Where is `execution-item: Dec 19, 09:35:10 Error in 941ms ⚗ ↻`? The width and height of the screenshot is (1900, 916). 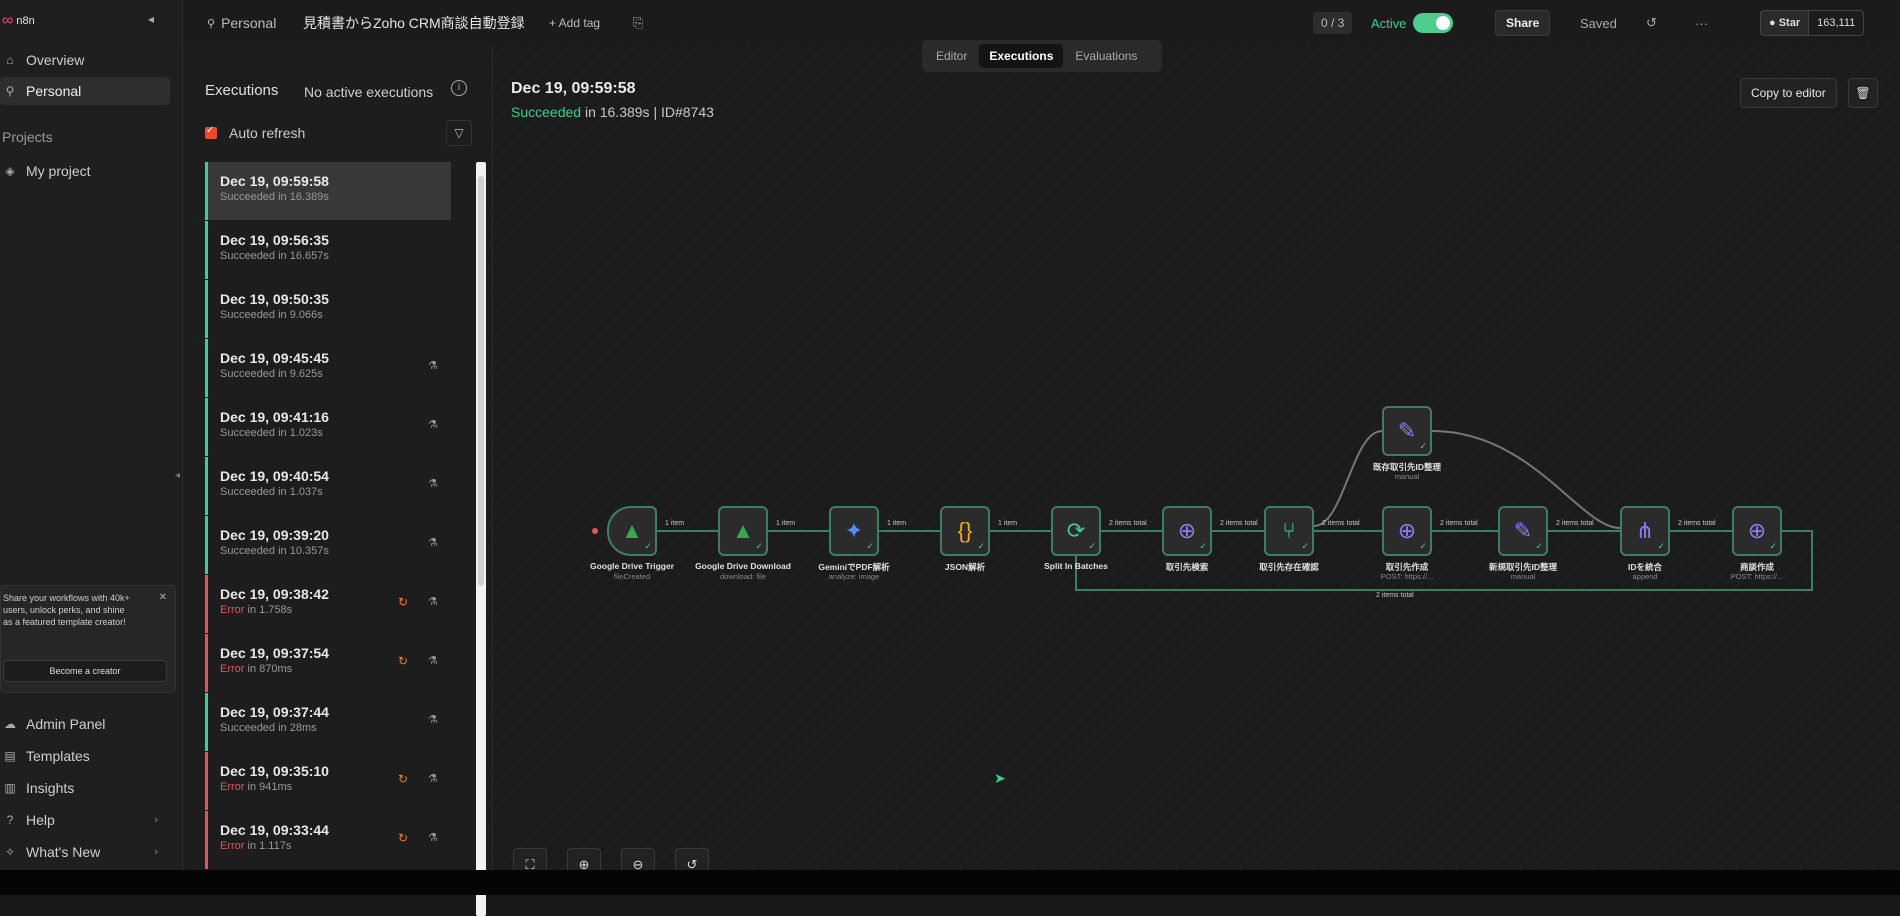 execution-item: Dec 19, 09:35:10 Error in 941ms ⚗ ↻ is located at coordinates (328, 781).